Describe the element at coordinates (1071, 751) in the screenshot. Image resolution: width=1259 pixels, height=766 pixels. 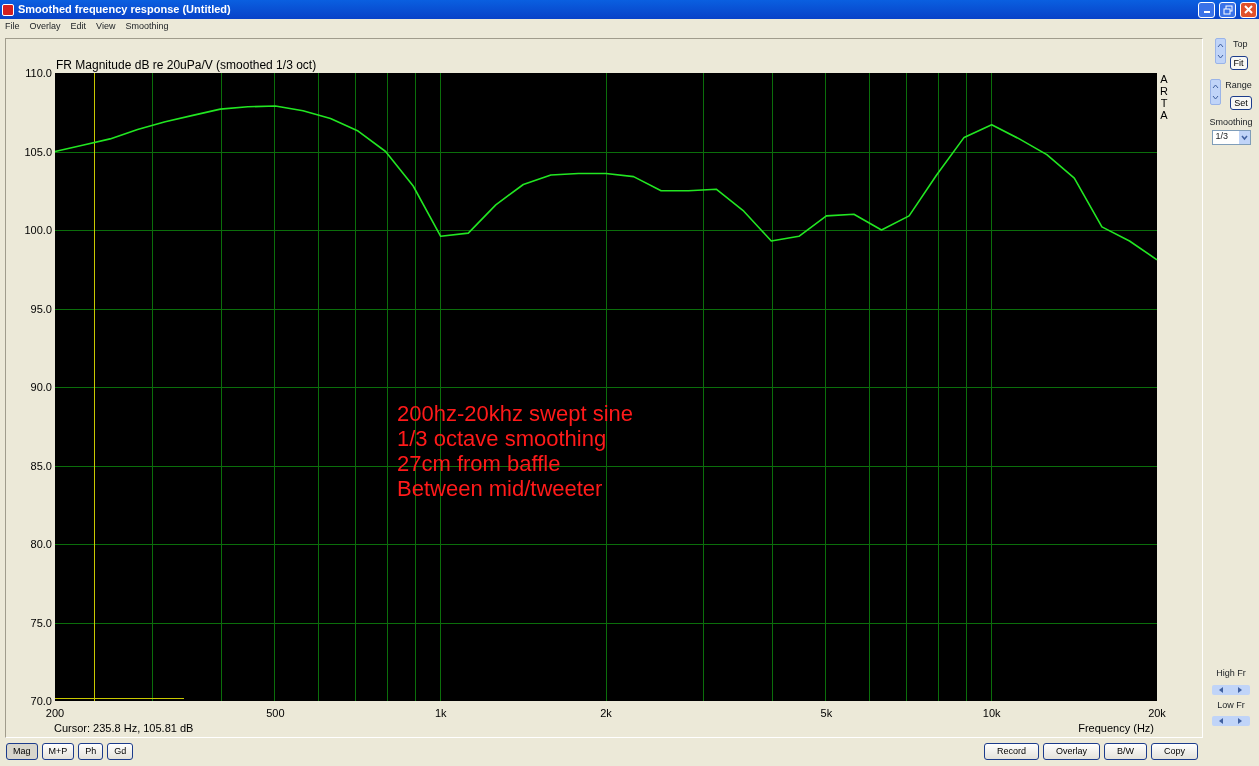
I see `action-button: Overlay` at that location.